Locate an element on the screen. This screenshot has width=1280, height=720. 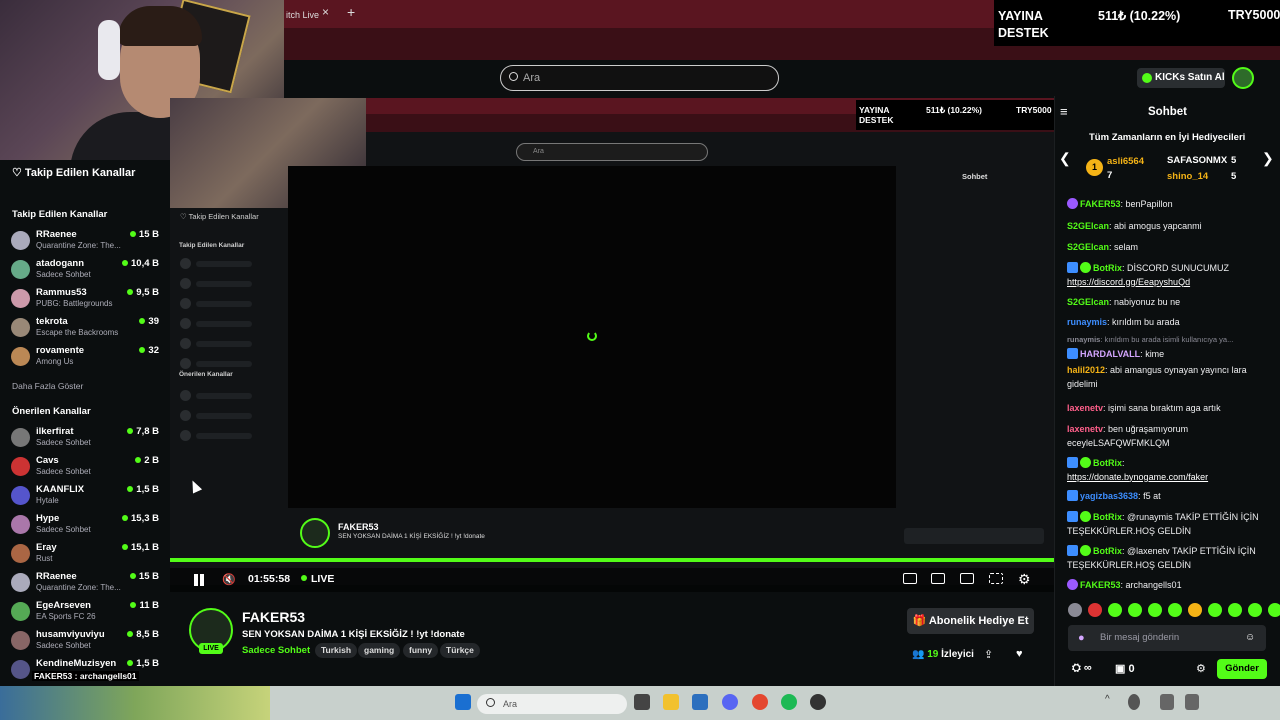
chat-username: yagizbas3638 is located at coordinates (1109, 496).